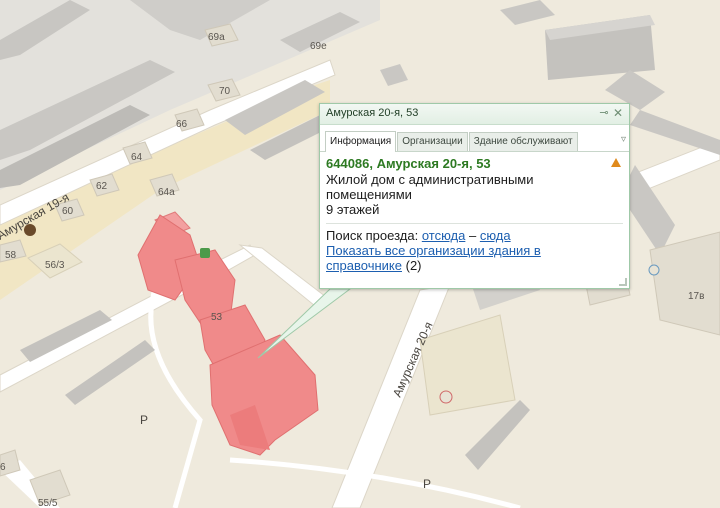 The width and height of the screenshot is (720, 508). What do you see at coordinates (616, 162) in the screenshot?
I see `warning-icon` at bounding box center [616, 162].